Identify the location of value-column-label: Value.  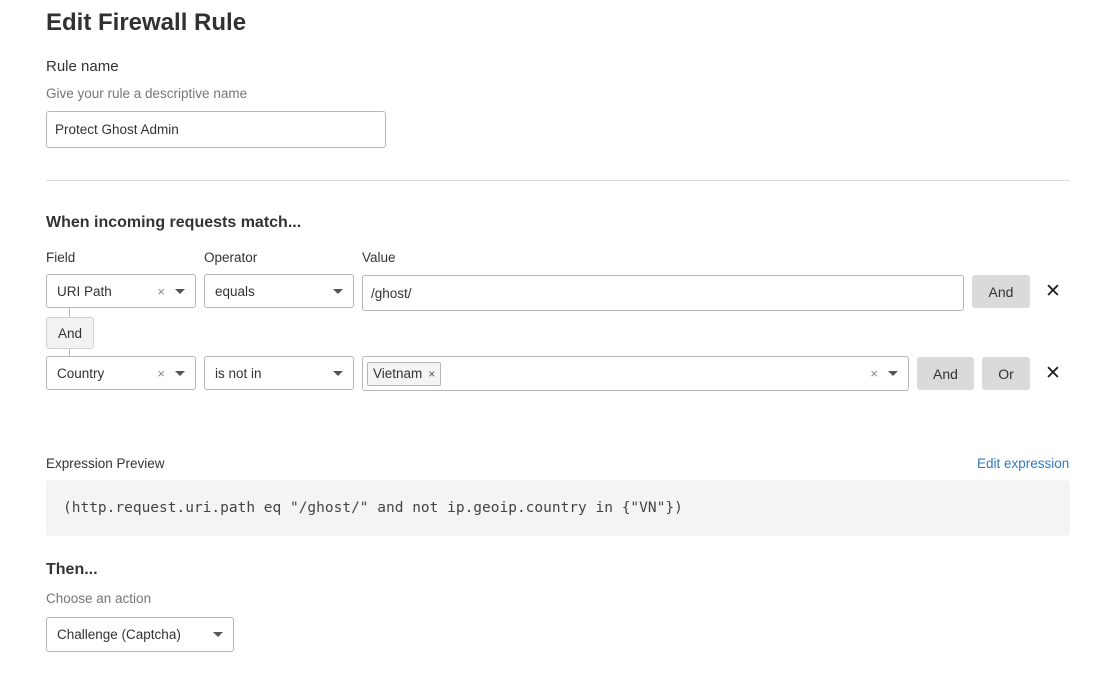
(379, 257).